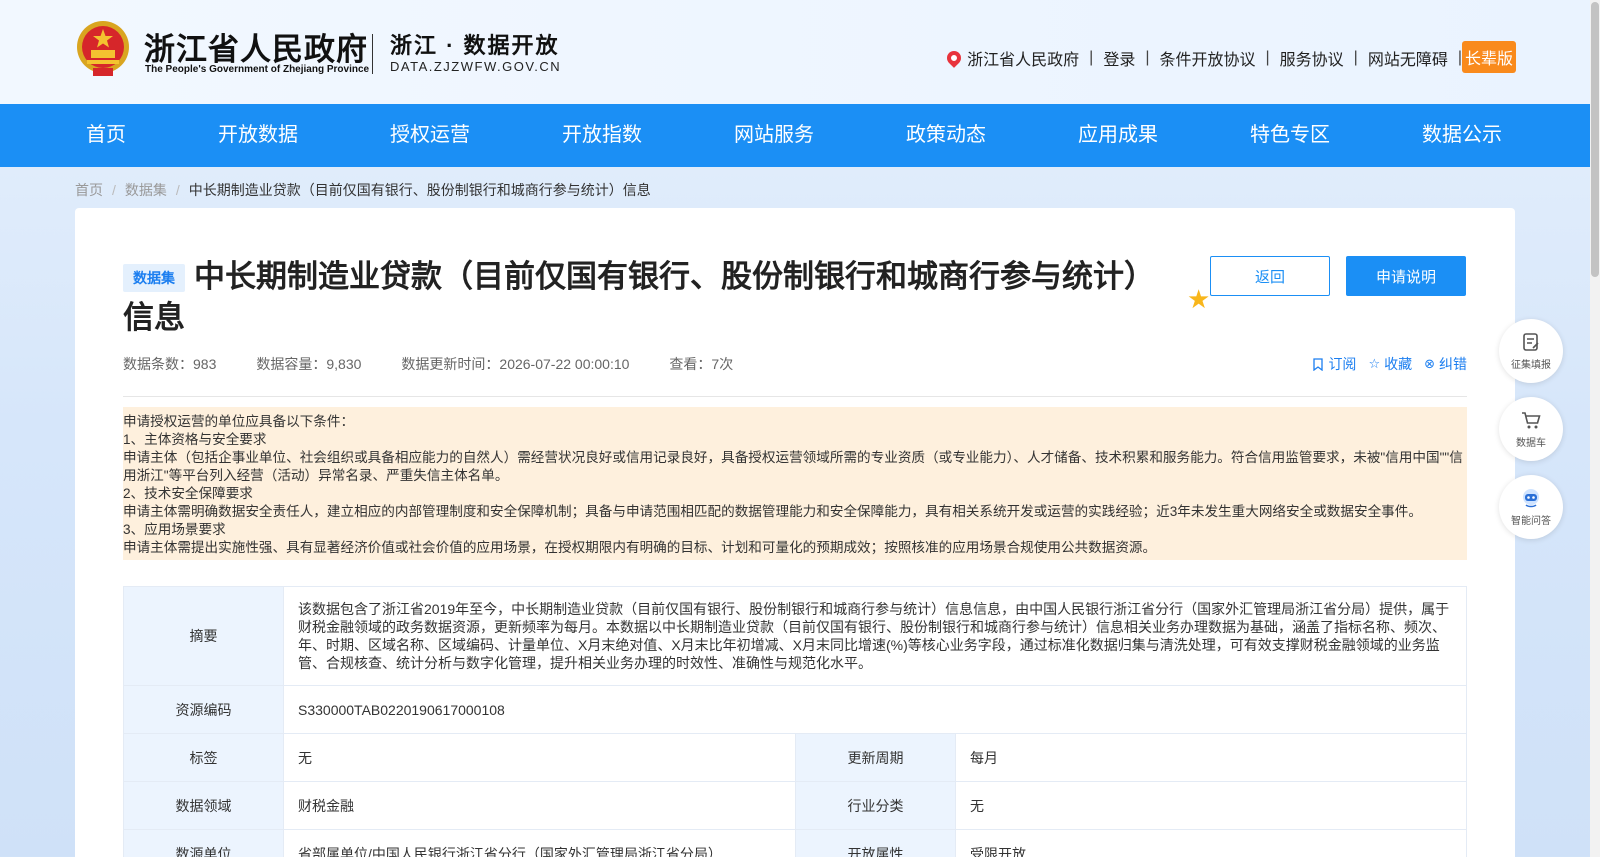  I want to click on update-cycle-value: 每月, so click(1211, 757).